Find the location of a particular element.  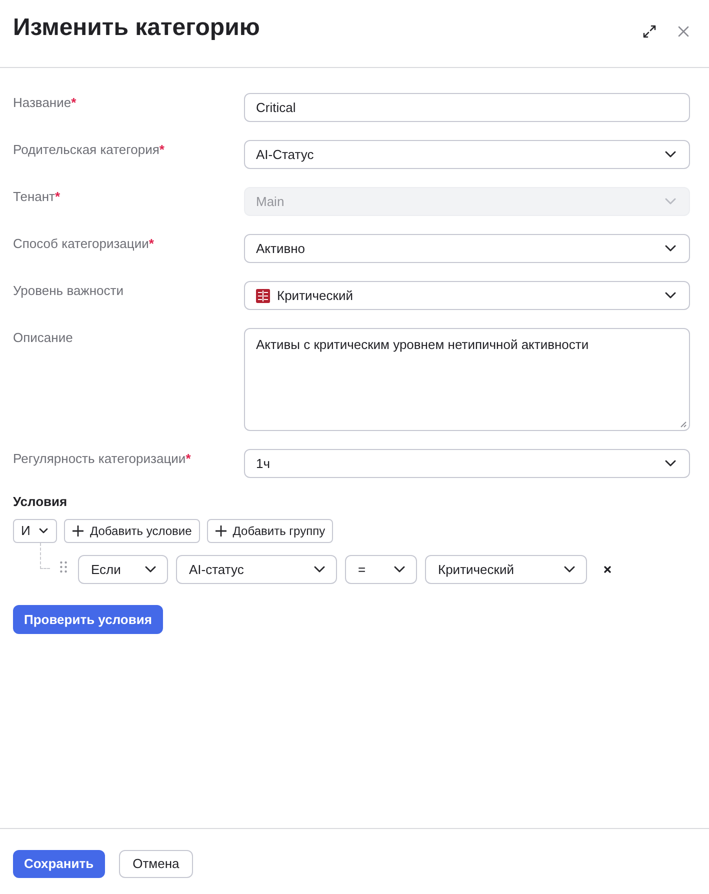

select-field: Активно is located at coordinates (467, 248).